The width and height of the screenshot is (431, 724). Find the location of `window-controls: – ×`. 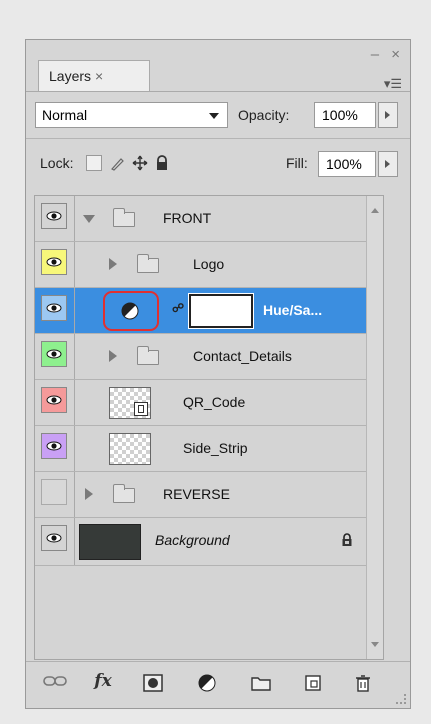

window-controls: – × is located at coordinates (387, 54).